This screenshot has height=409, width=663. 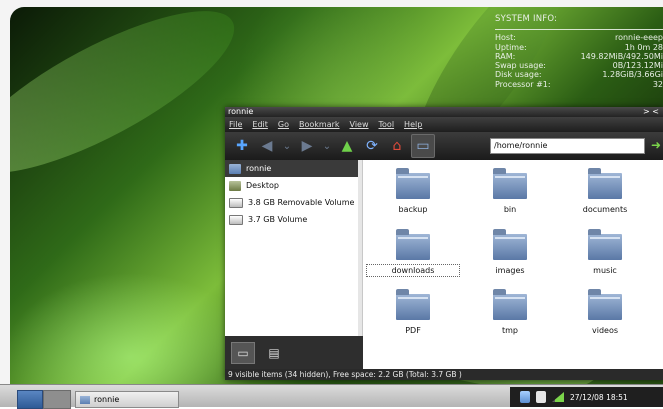 What do you see at coordinates (579, 47) in the screenshot?
I see `sysinfo-row: Uptime: 1h 0m 28` at bounding box center [579, 47].